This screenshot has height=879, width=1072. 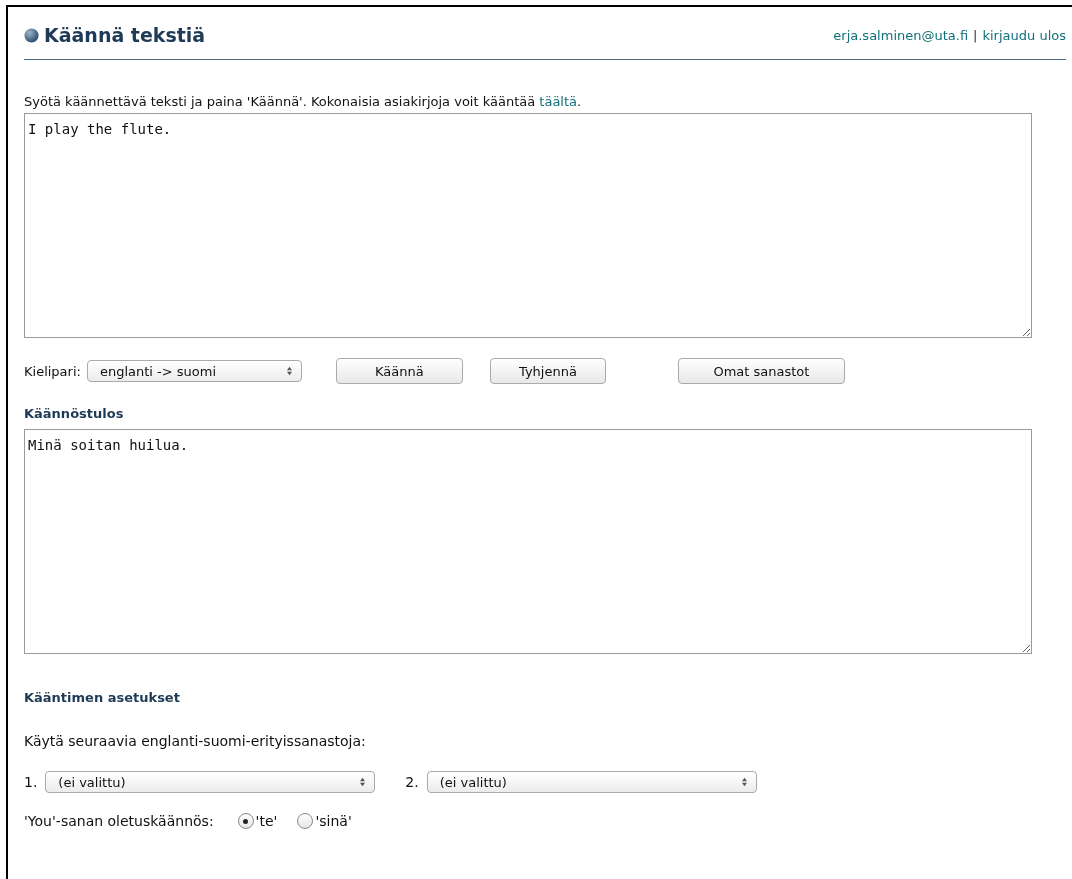 What do you see at coordinates (1024, 35) in the screenshot?
I see `logout-link: kirjaudu ulos` at bounding box center [1024, 35].